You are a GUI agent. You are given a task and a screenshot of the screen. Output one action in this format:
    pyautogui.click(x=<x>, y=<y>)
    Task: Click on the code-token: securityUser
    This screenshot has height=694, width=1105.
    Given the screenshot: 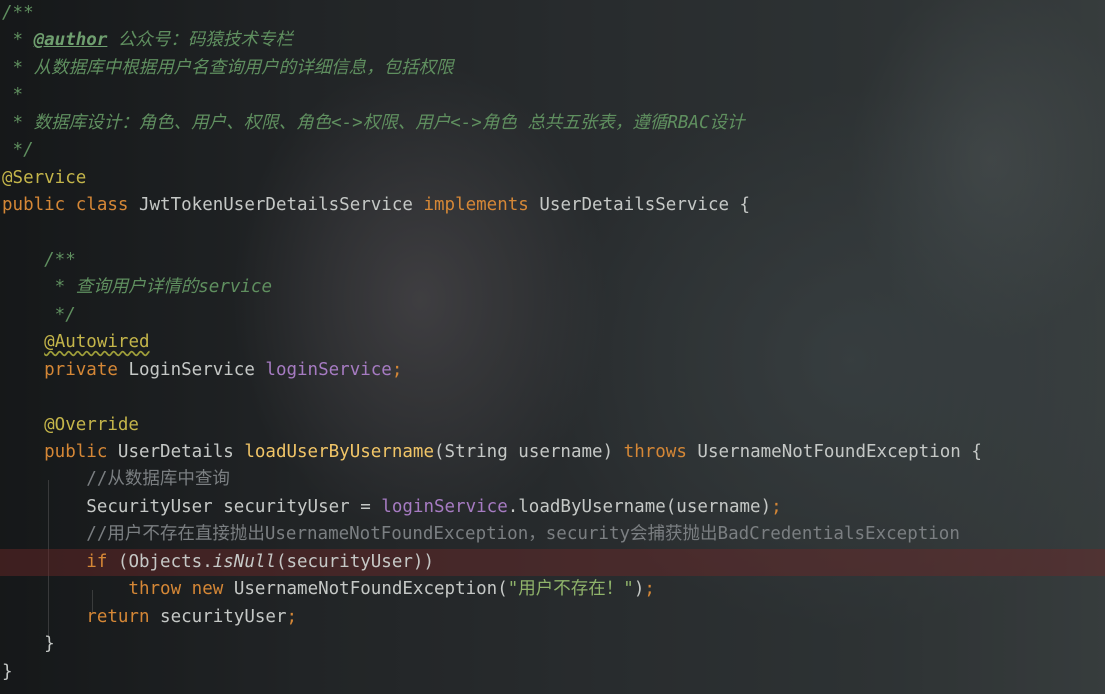 What is the action you would take?
    pyautogui.click(x=223, y=616)
    